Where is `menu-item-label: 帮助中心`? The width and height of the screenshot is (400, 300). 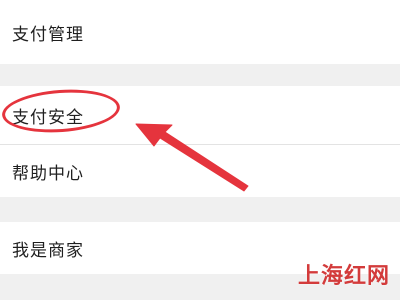 menu-item-label: 帮助中心 is located at coordinates (48, 173).